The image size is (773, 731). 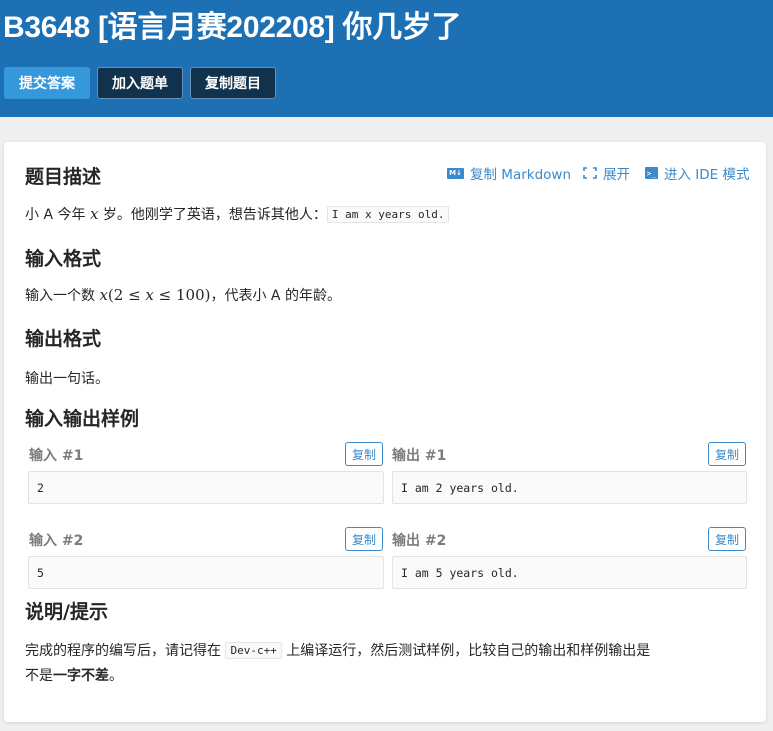 I want to click on sample-input-box: 5, so click(x=206, y=572).